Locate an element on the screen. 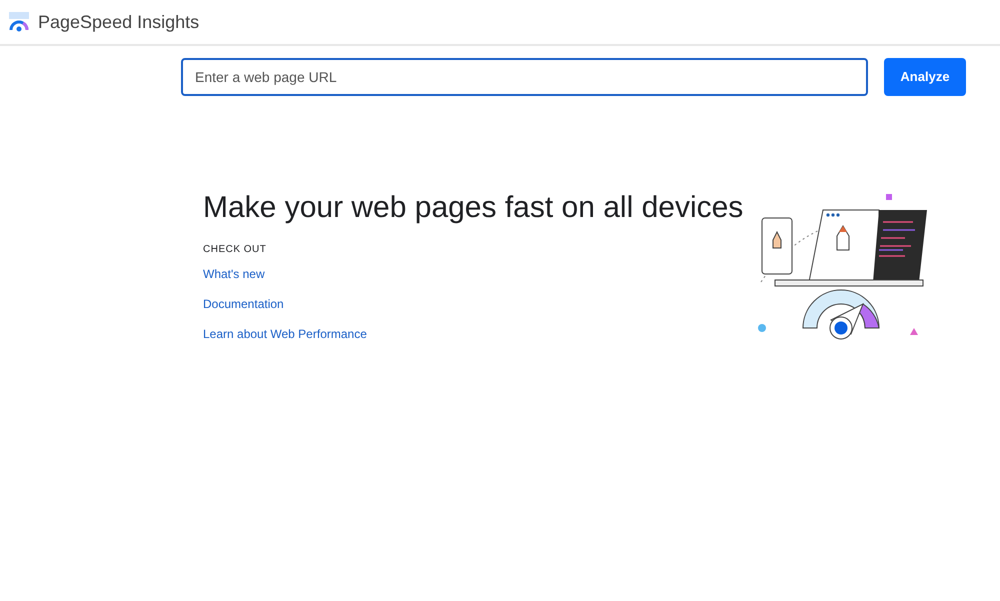  section-label: CHECK OUT is located at coordinates (235, 250).